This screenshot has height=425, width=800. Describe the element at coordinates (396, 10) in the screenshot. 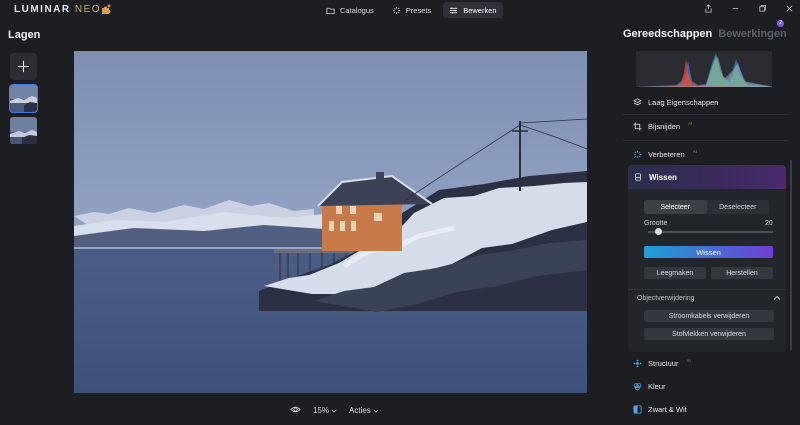

I see `sparkle-icon` at that location.